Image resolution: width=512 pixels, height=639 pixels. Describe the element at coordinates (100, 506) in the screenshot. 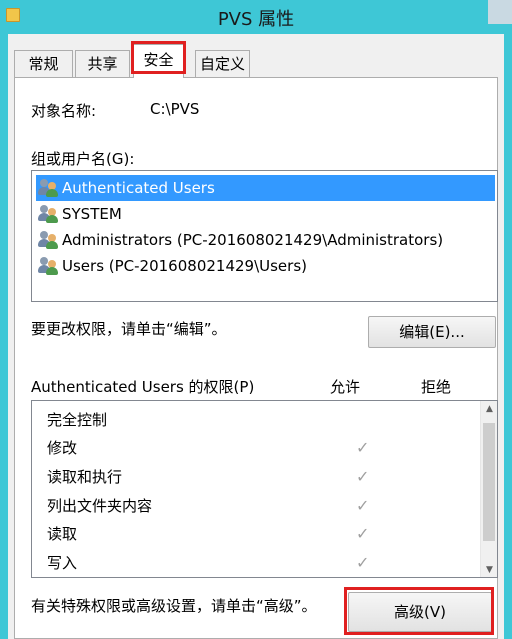

I see `permission-name: 列出文件夹内容` at that location.